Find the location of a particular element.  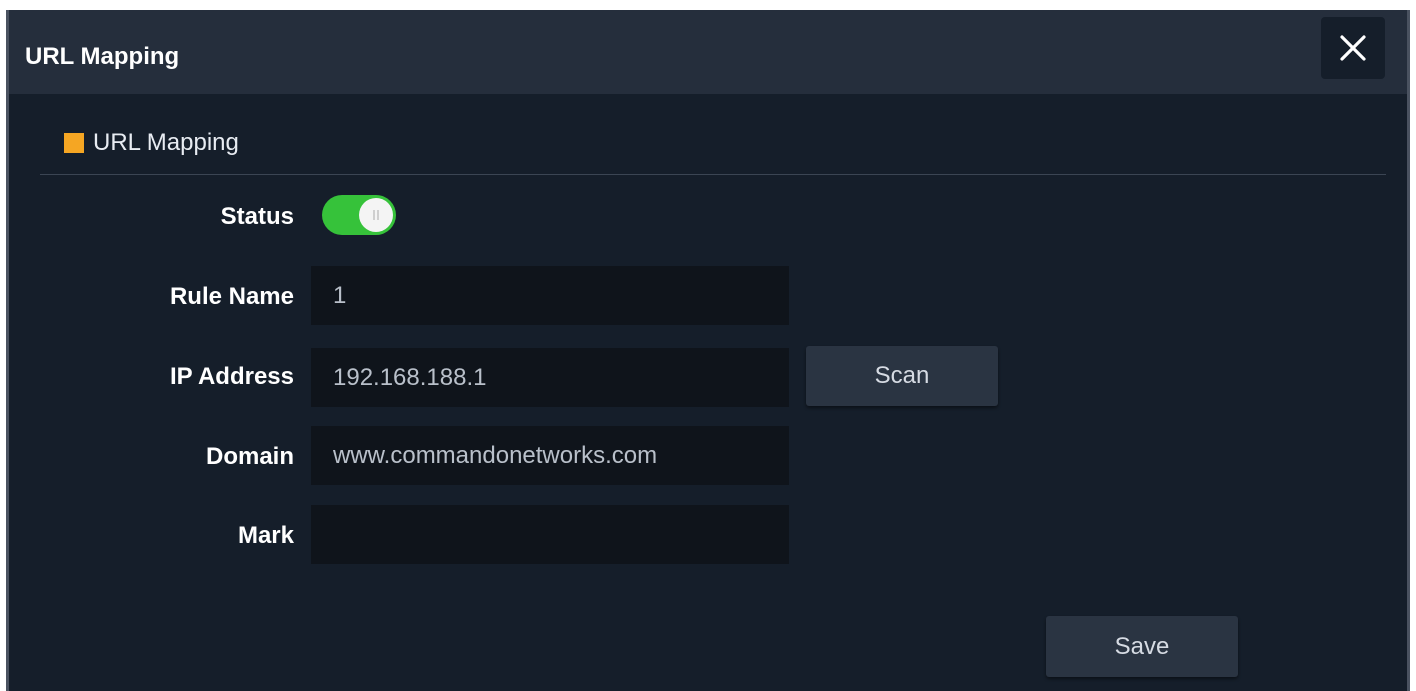

scan-button: Scan is located at coordinates (902, 376).